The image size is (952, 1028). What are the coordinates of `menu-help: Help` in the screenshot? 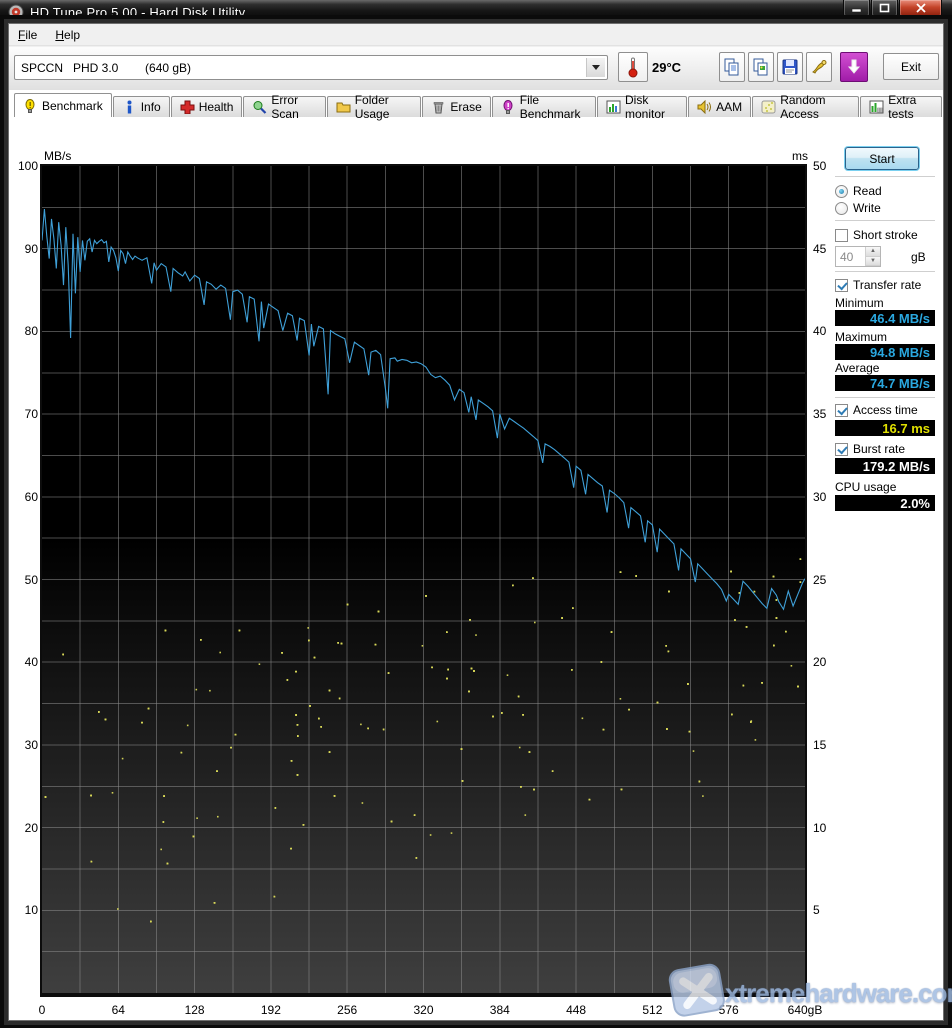 It's located at (67, 35).